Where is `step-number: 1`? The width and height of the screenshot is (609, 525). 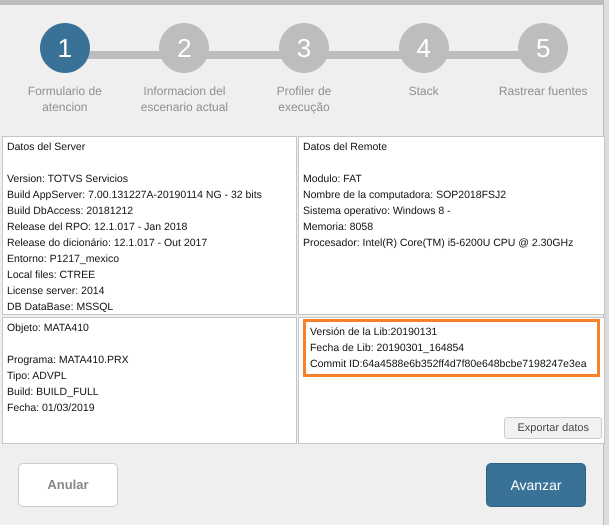 step-number: 1 is located at coordinates (65, 48).